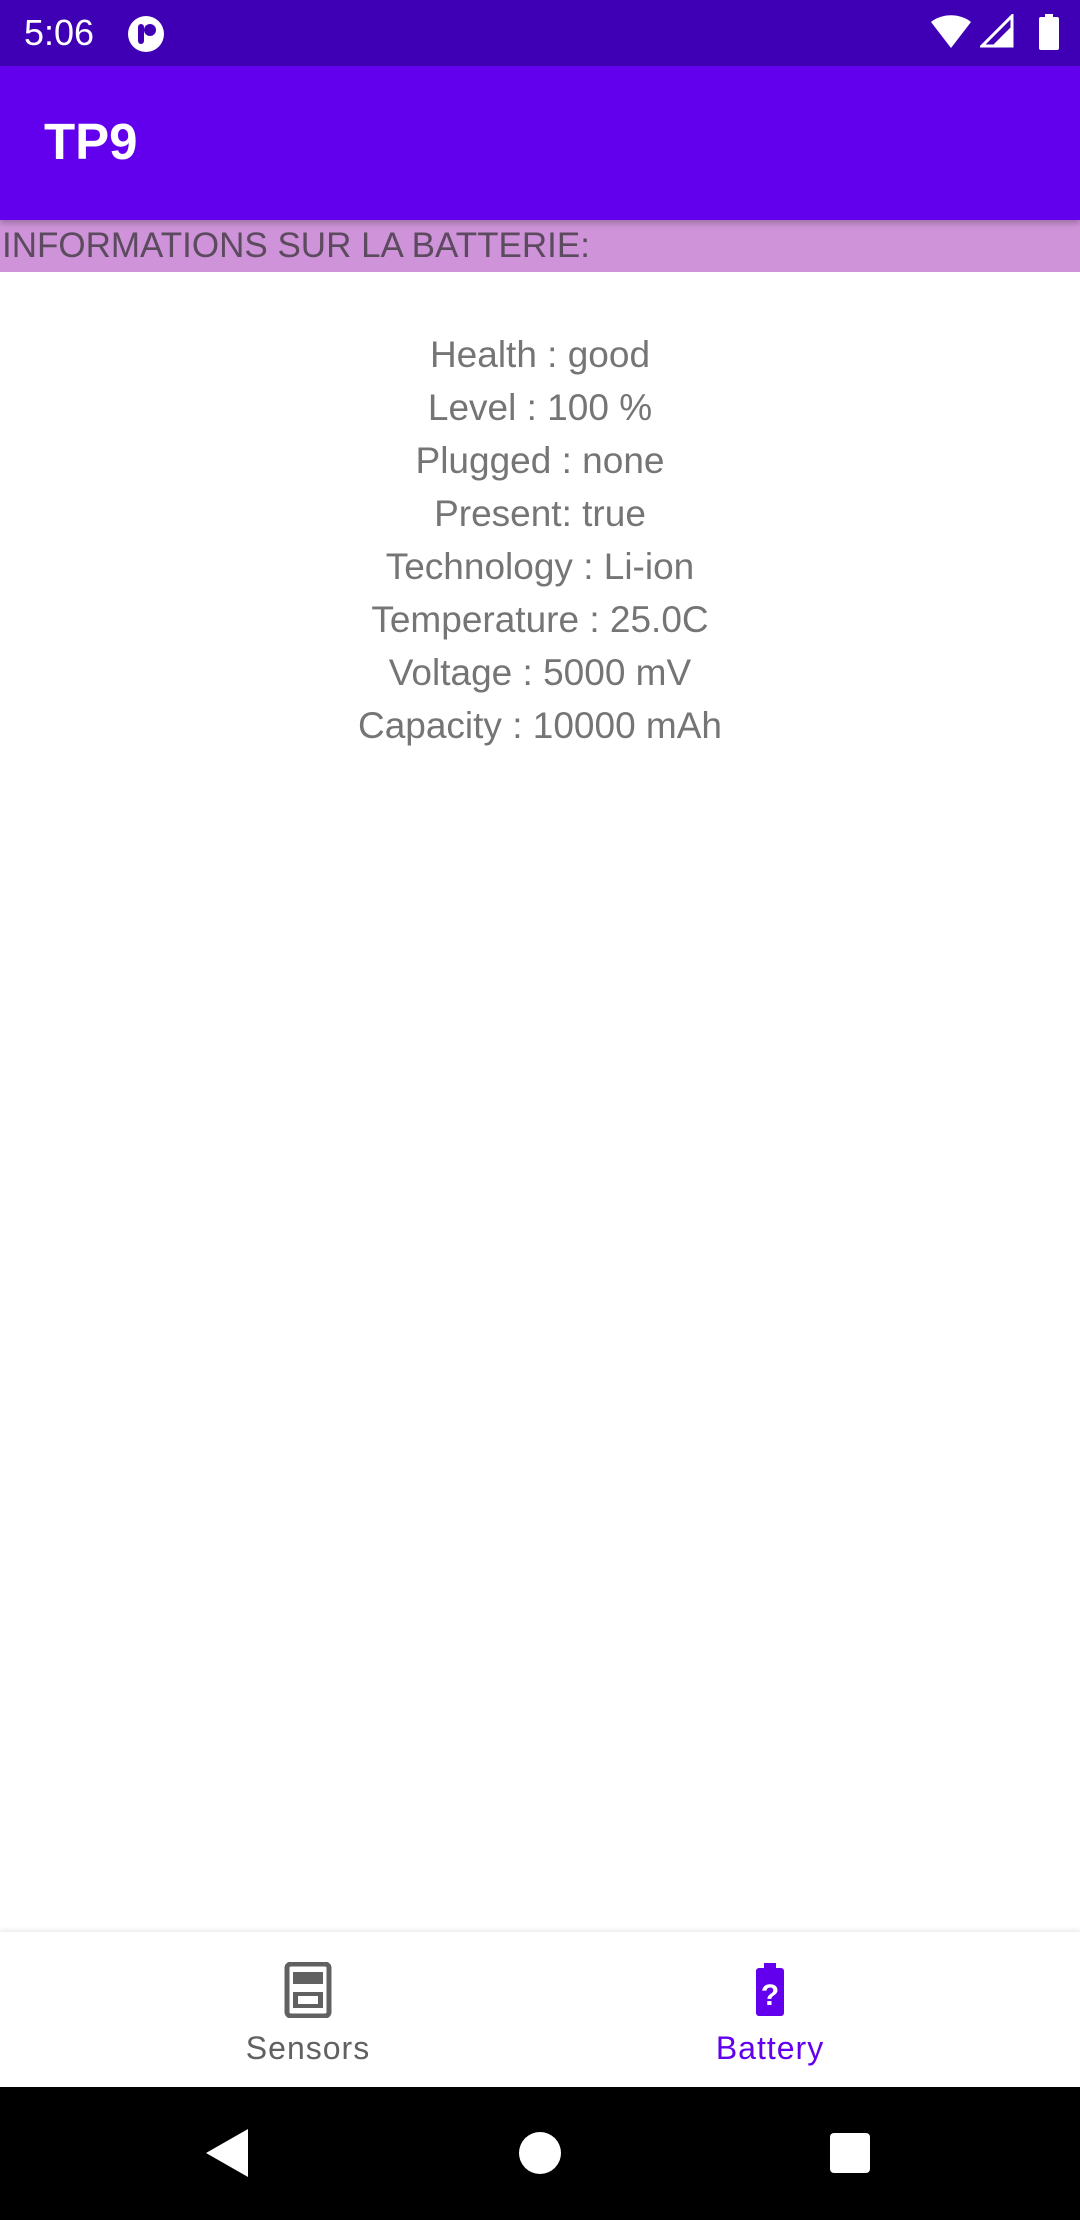 The image size is (1080, 2220). I want to click on battery-unknown-icon: ?, so click(770, 1989).